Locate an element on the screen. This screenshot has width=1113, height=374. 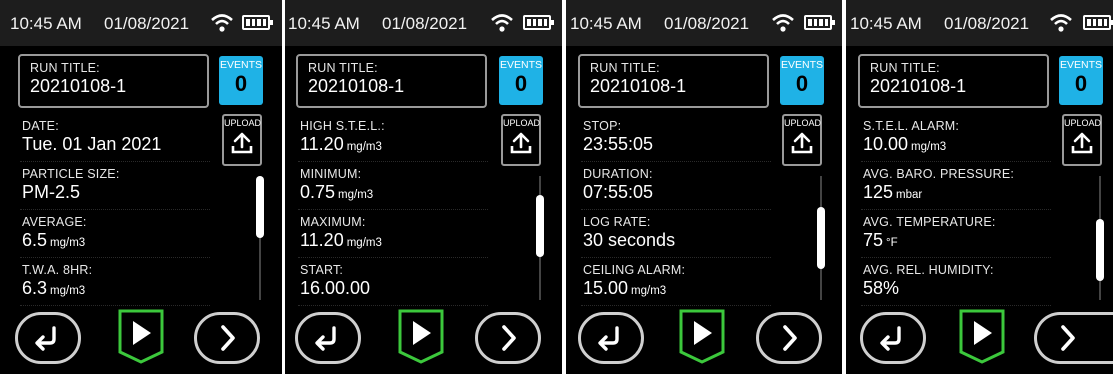
row-label: HIGH S.T.E.L.: is located at coordinates (342, 126).